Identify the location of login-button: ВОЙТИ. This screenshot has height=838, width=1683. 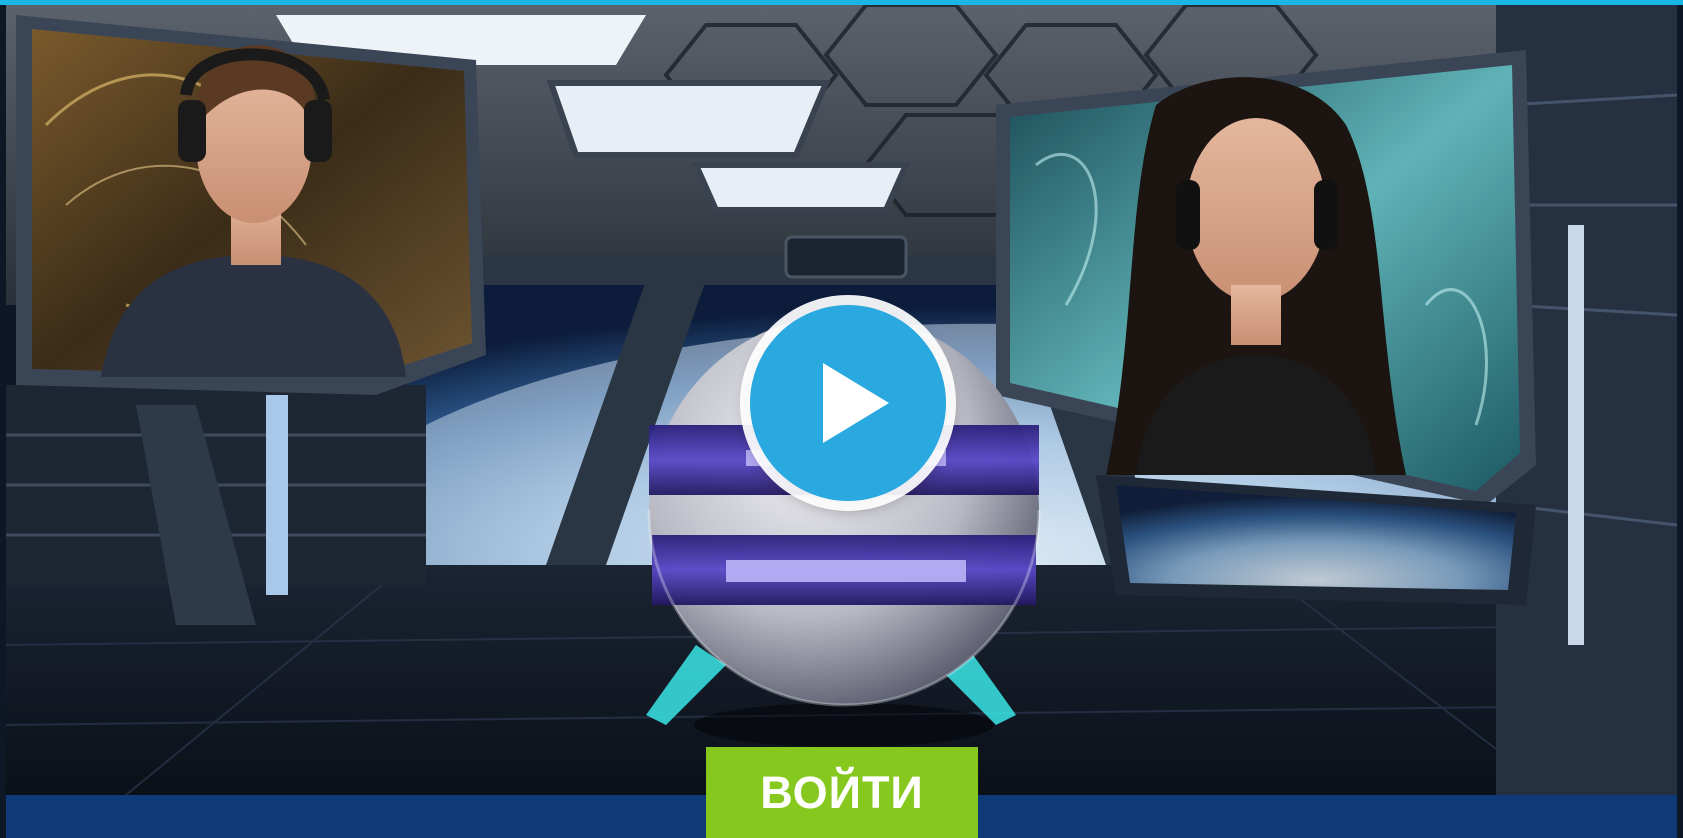
(842, 792).